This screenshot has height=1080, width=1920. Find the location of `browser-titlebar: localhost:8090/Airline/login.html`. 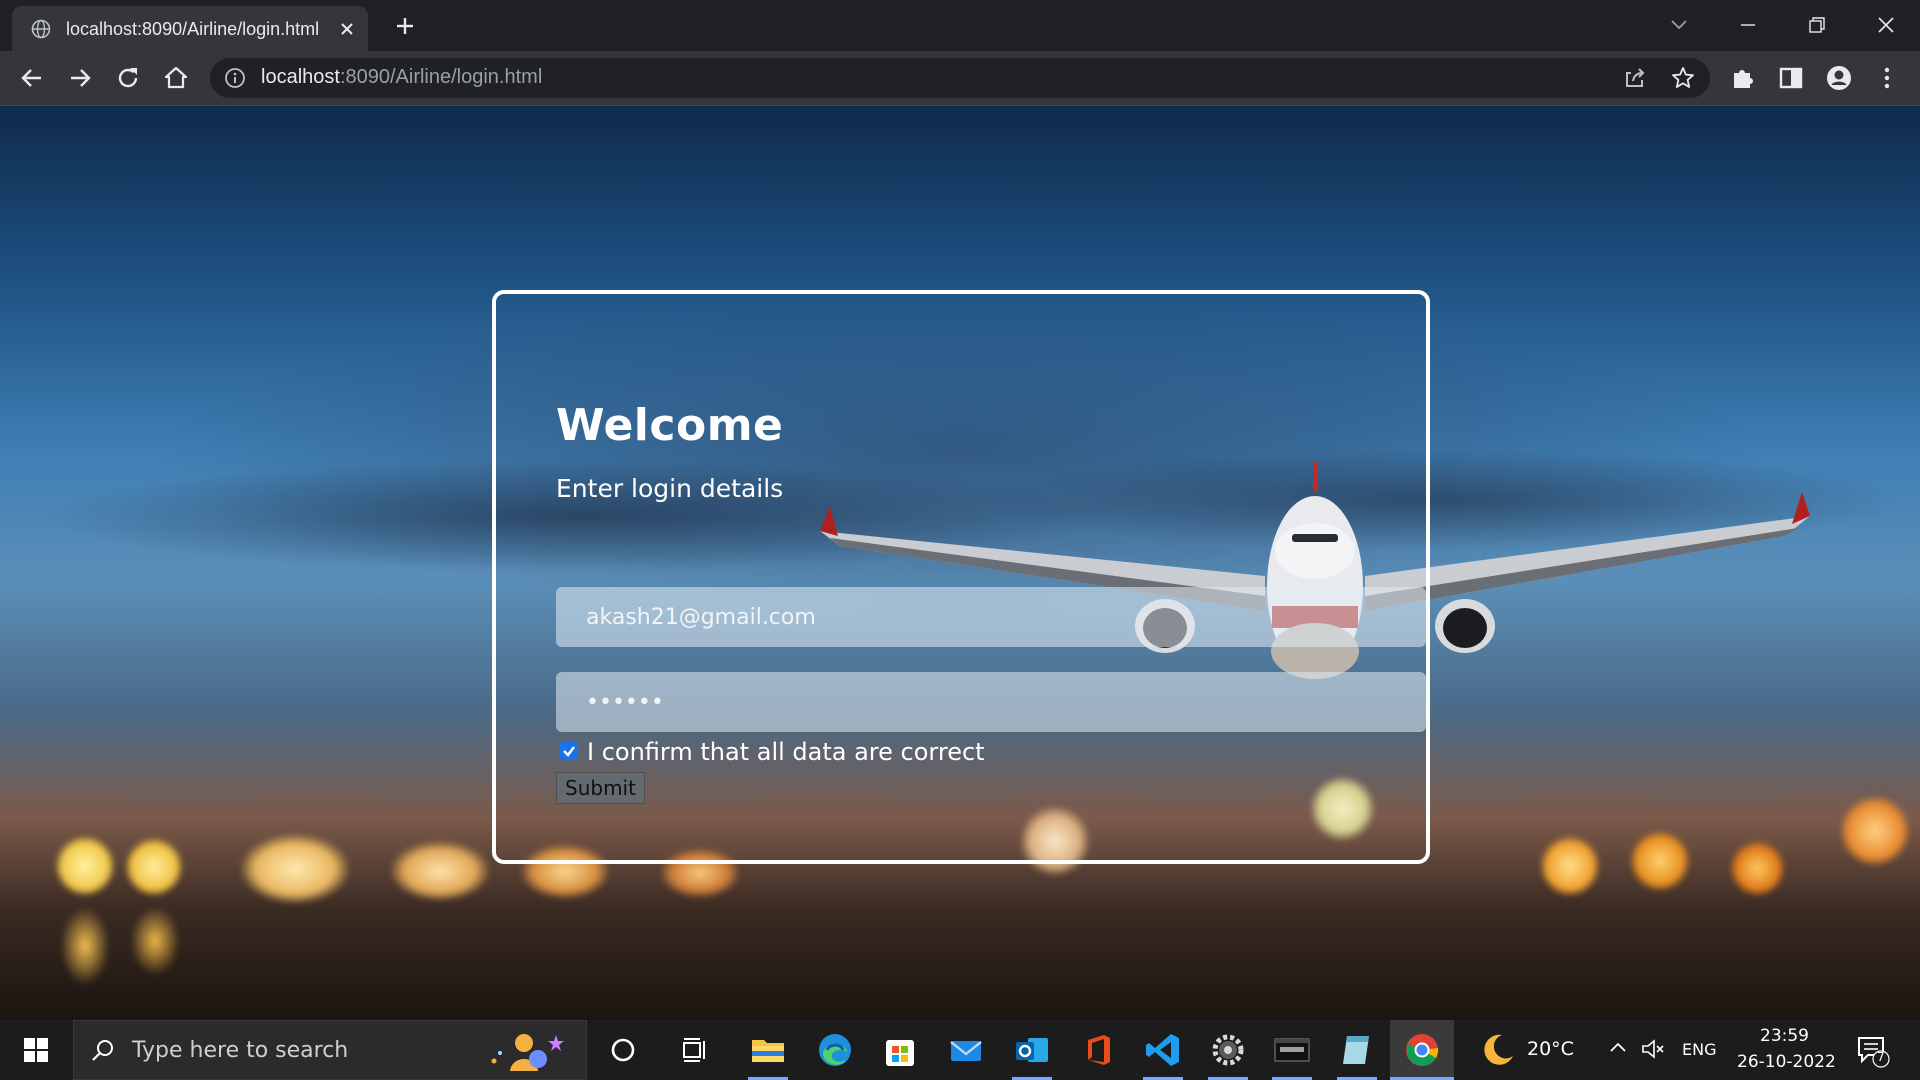

browser-titlebar: localhost:8090/Airline/login.html is located at coordinates (960, 25).